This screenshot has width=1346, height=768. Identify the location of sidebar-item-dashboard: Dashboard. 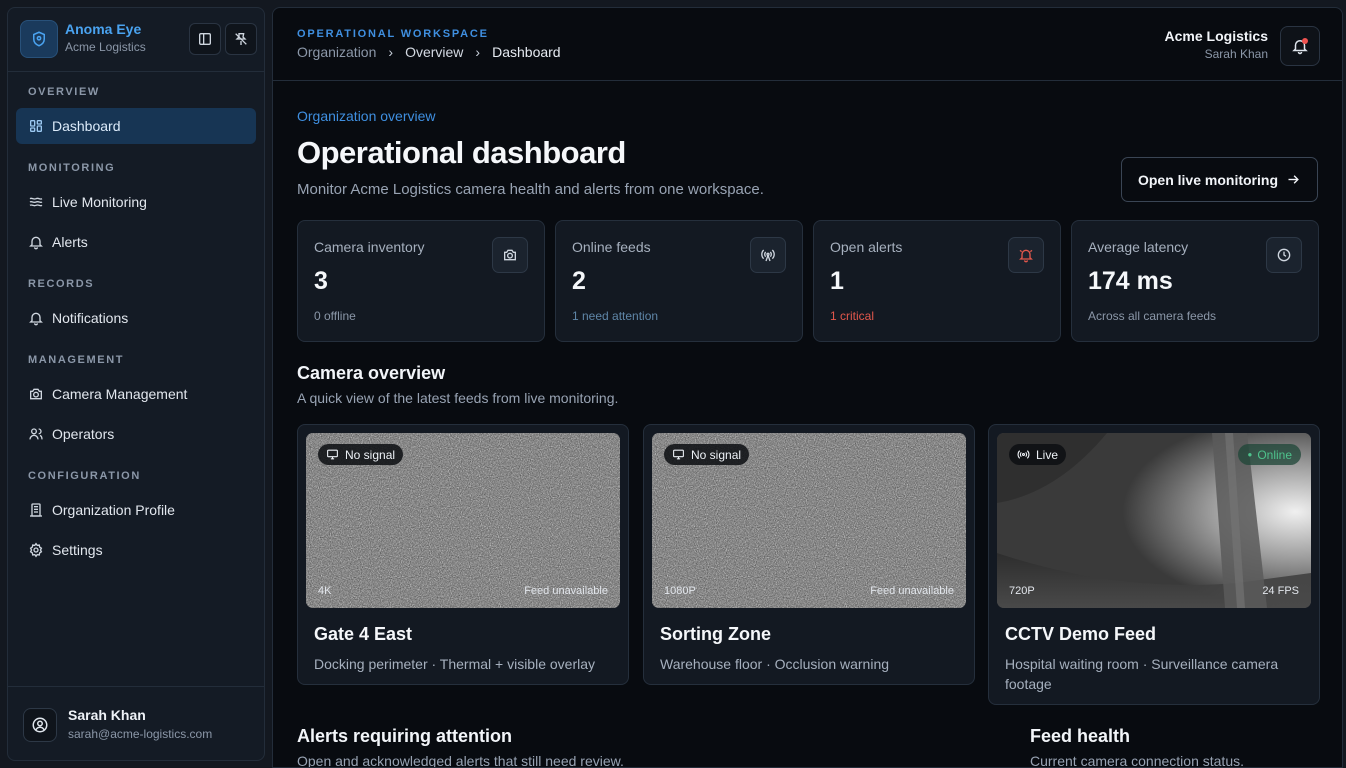
(136, 126).